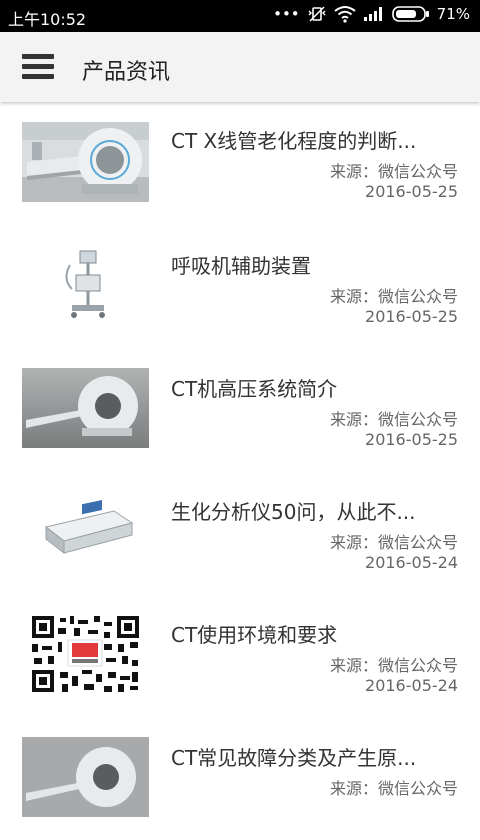  What do you see at coordinates (254, 635) in the screenshot?
I see `article-title: CT使用环境和要求` at bounding box center [254, 635].